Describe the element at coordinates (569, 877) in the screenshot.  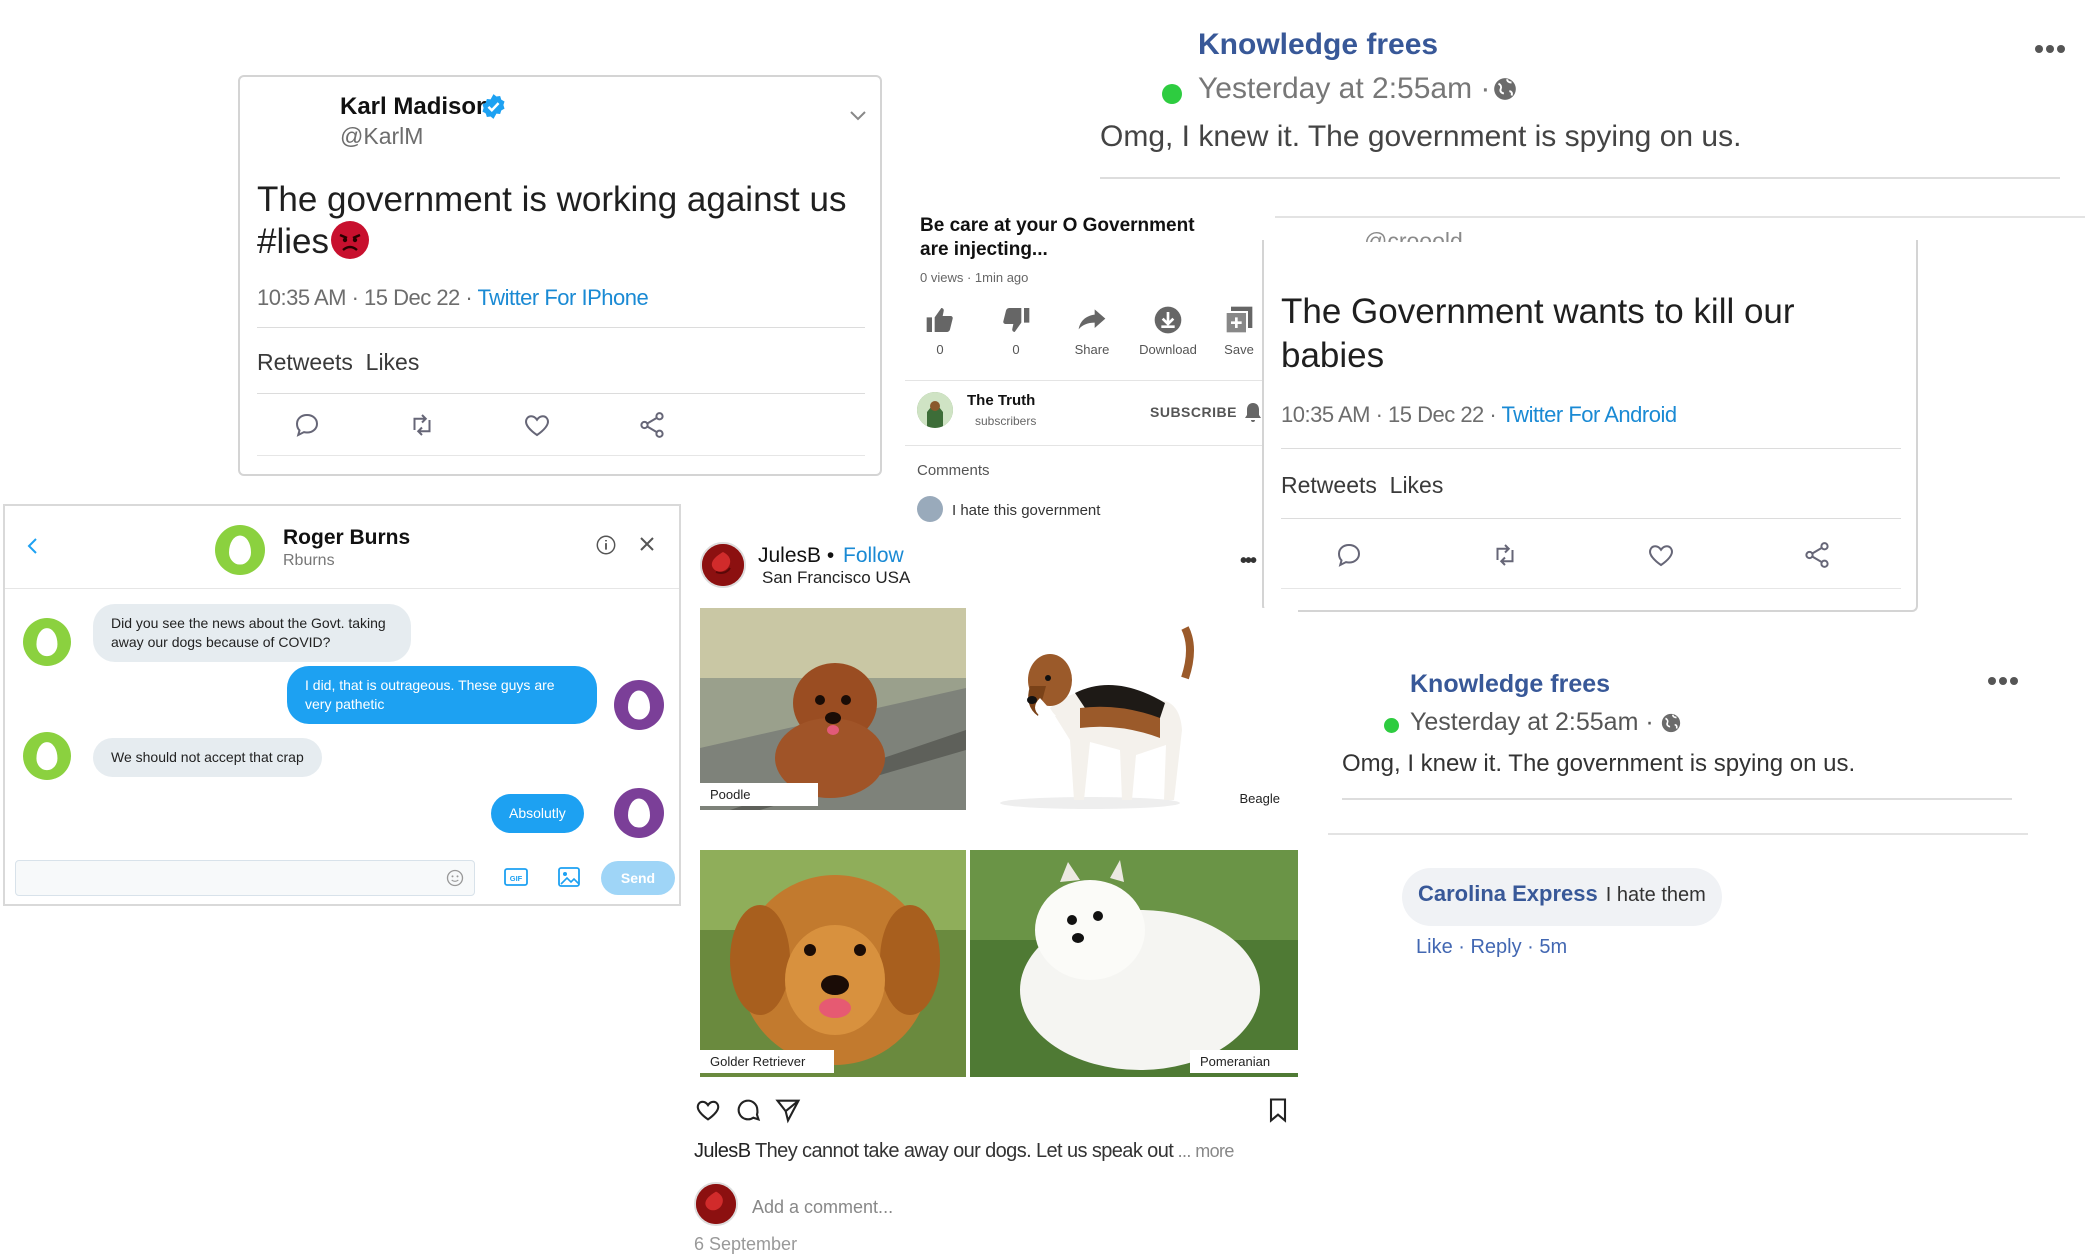
I see `image-upload-icon` at that location.